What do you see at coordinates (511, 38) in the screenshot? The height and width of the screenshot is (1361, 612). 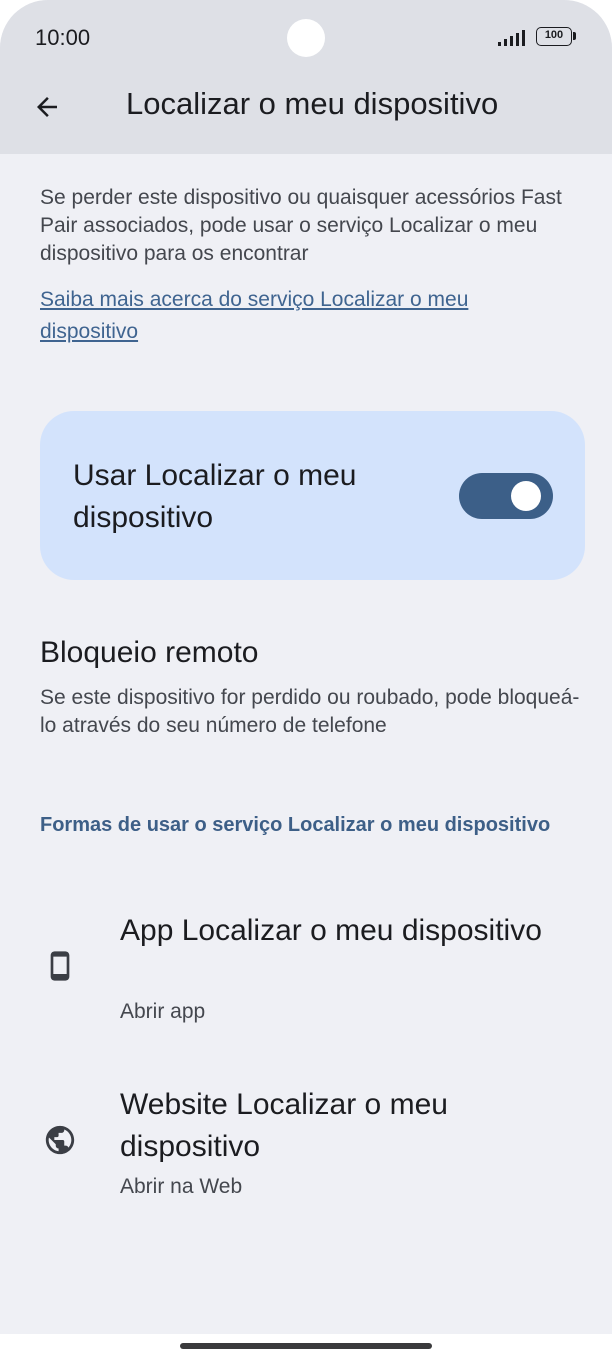 I see `signal-bars-icon` at bounding box center [511, 38].